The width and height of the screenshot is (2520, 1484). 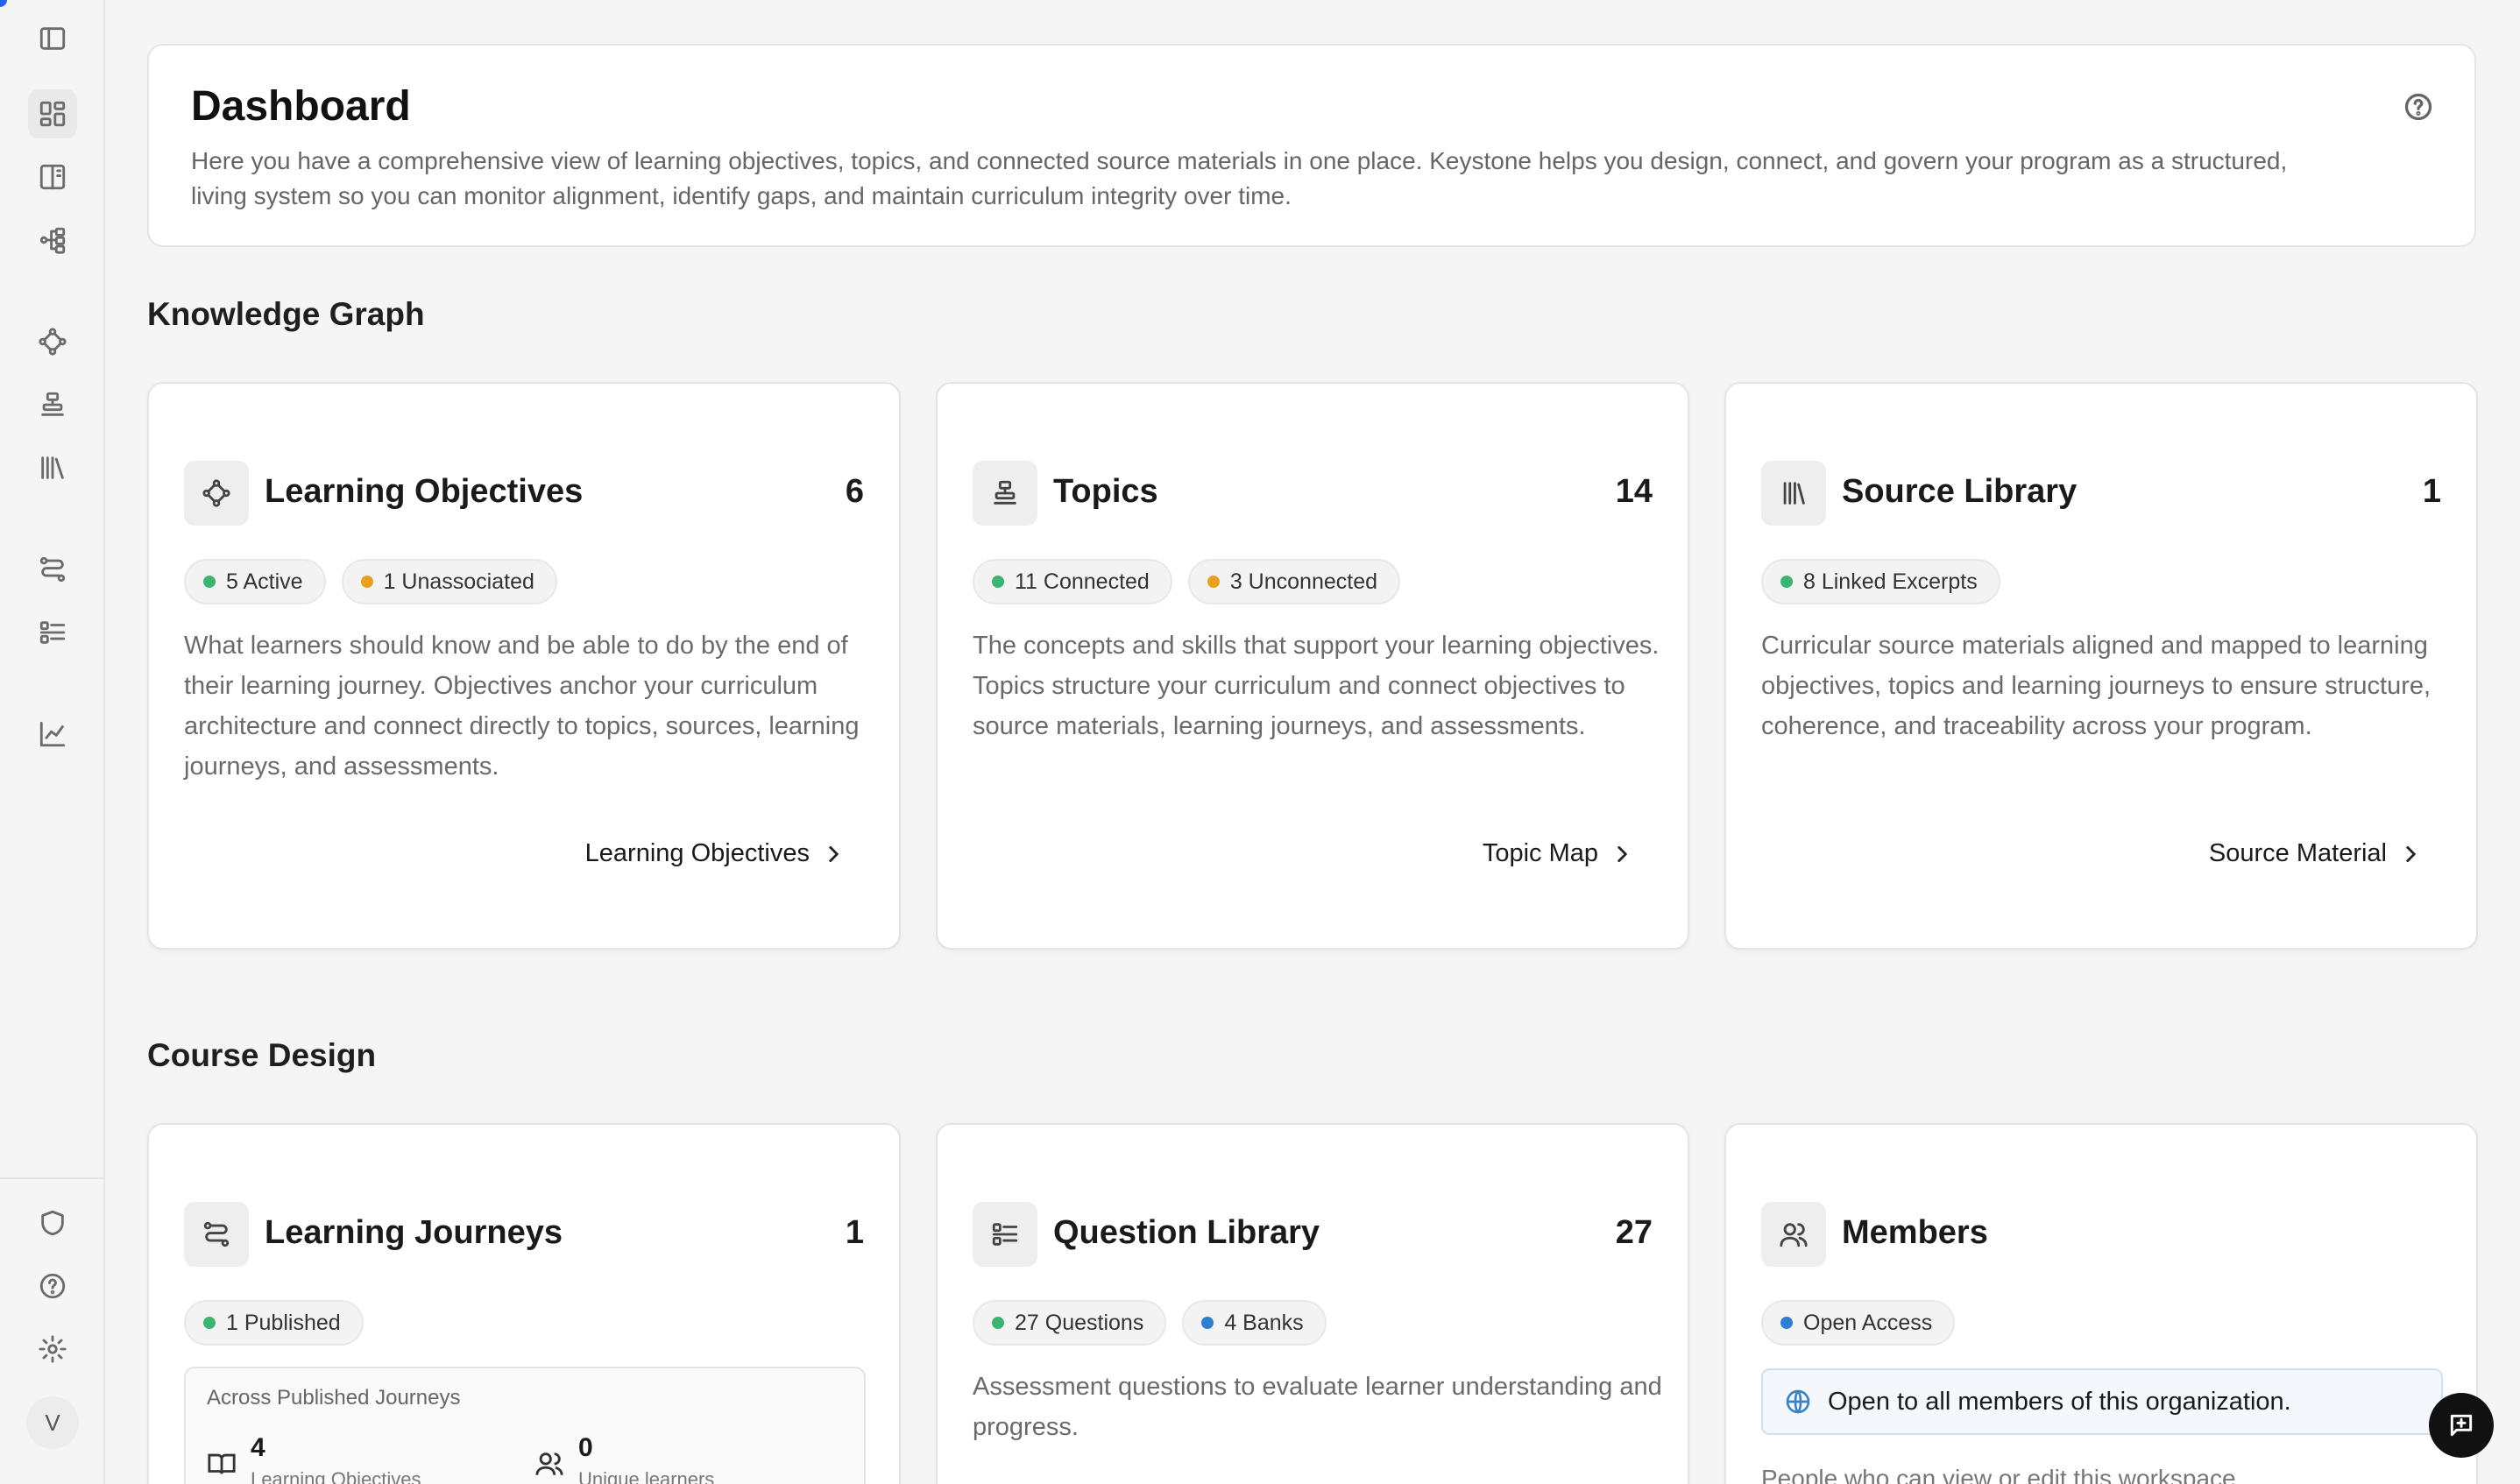 I want to click on metric-label: Learning Objectives, so click(x=336, y=1476).